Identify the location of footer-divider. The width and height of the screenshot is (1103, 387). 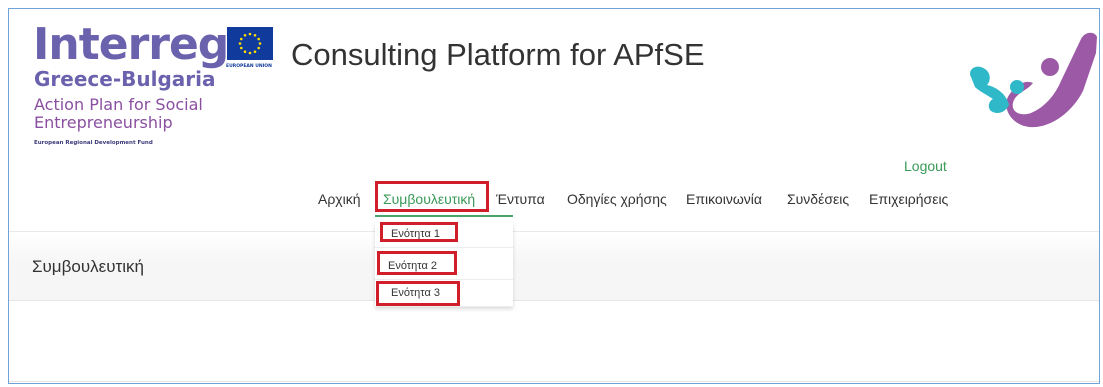
(554, 381).